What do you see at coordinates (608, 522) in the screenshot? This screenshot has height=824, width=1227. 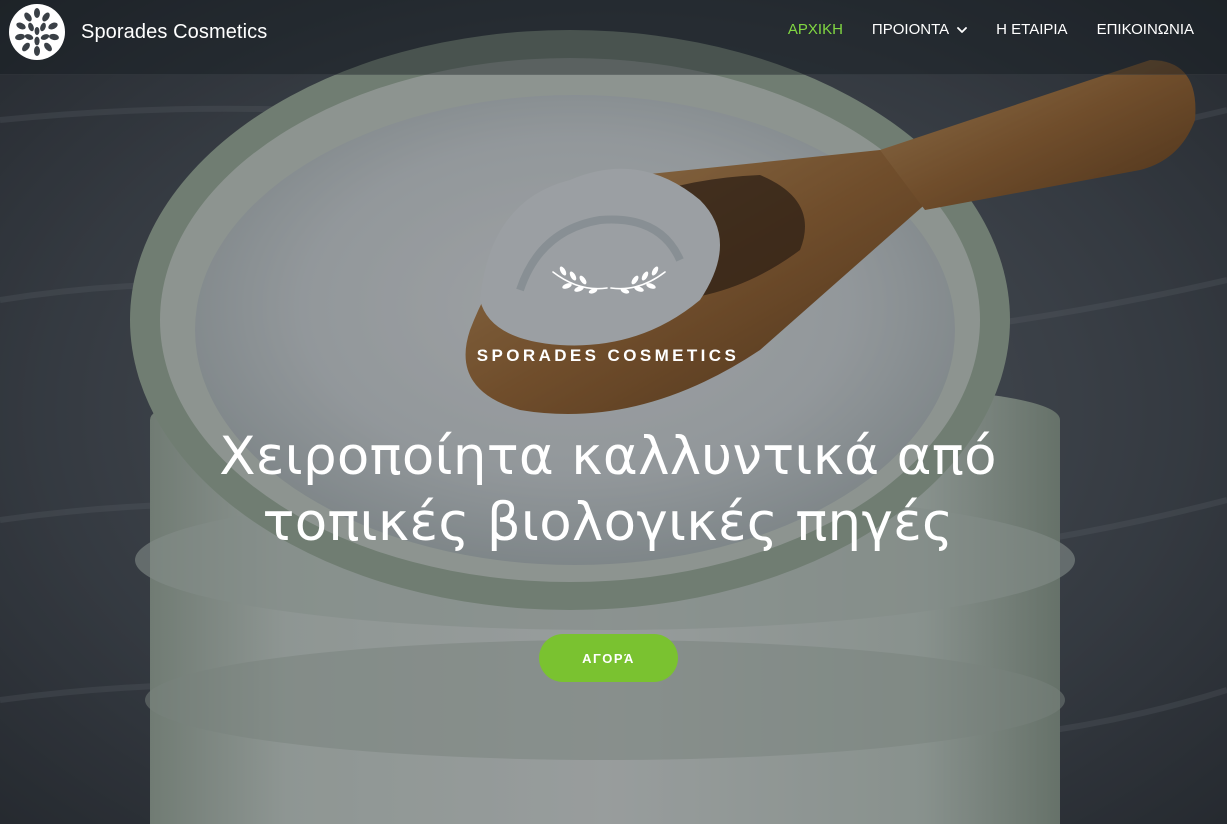 I see `hero-headline-line2: τοπικές βιολογικές πηγές` at bounding box center [608, 522].